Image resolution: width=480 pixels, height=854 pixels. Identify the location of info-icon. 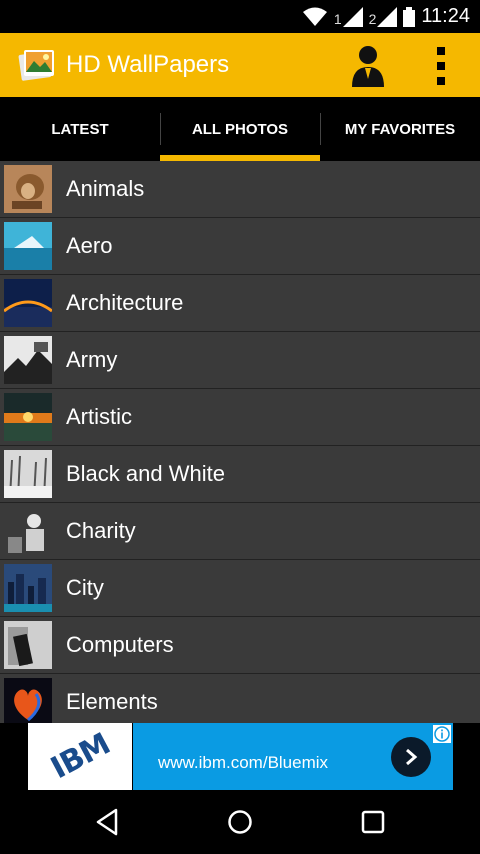
(442, 734).